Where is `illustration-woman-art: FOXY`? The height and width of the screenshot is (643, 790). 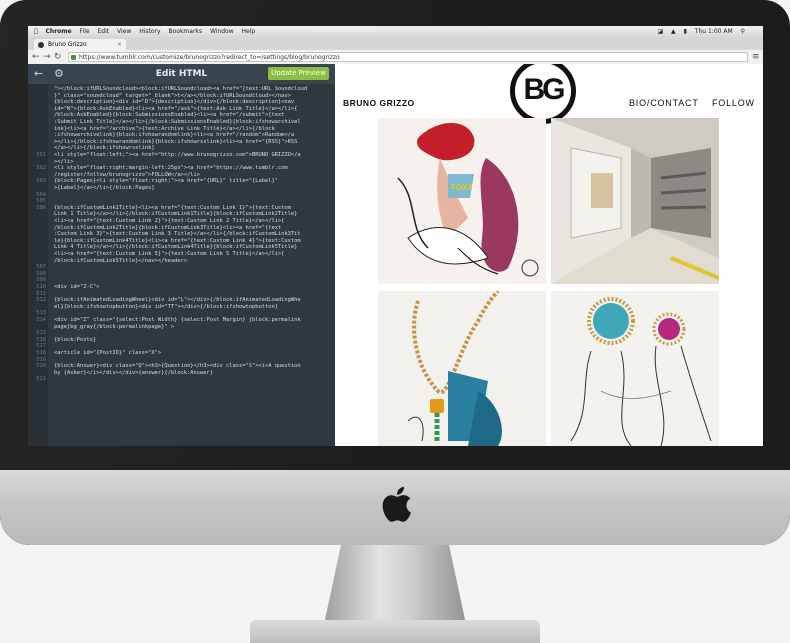
illustration-woman-art: FOXY is located at coordinates (468, 200).